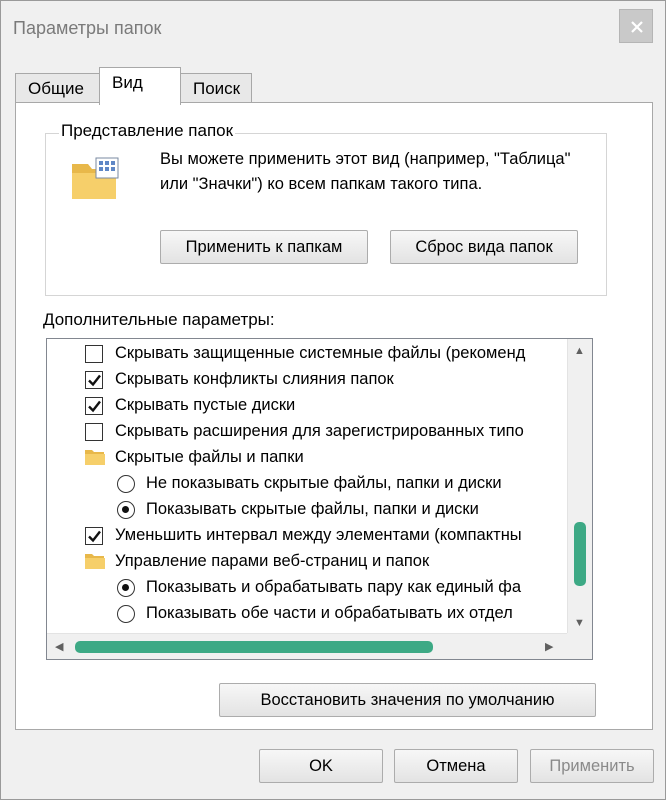 The width and height of the screenshot is (666, 800). I want to click on folder-view-icon, so click(95, 178).